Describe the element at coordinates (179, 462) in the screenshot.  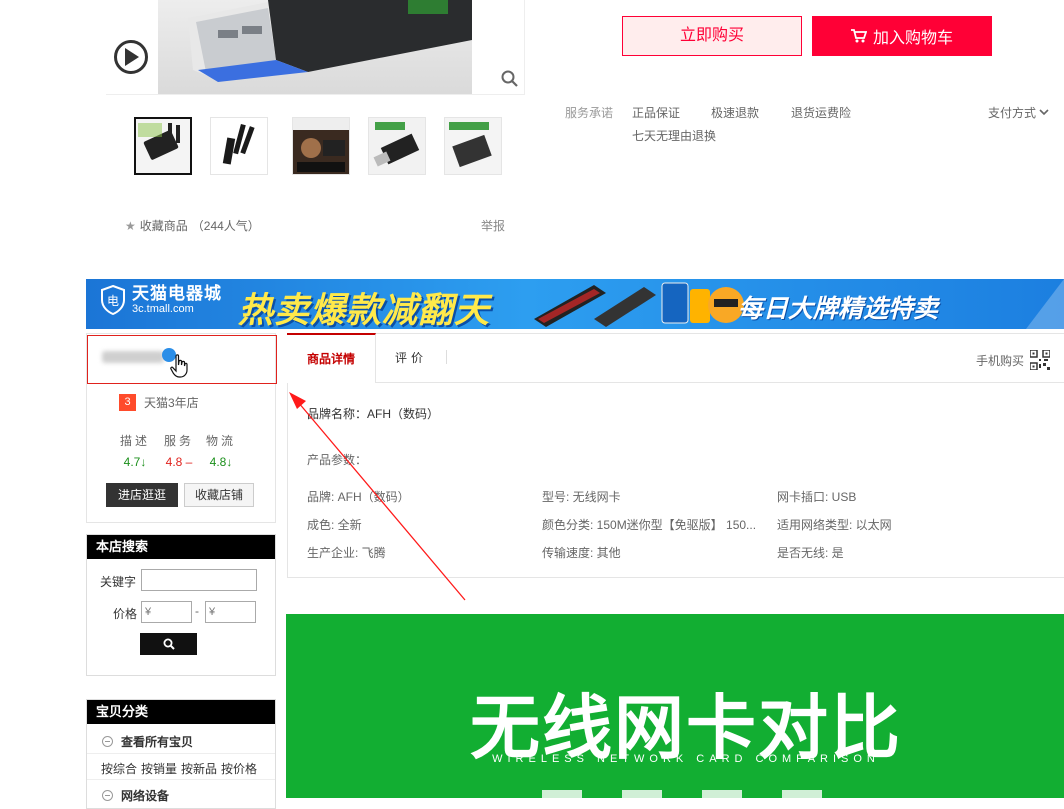
I see `rating-value: 4.8 –` at that location.